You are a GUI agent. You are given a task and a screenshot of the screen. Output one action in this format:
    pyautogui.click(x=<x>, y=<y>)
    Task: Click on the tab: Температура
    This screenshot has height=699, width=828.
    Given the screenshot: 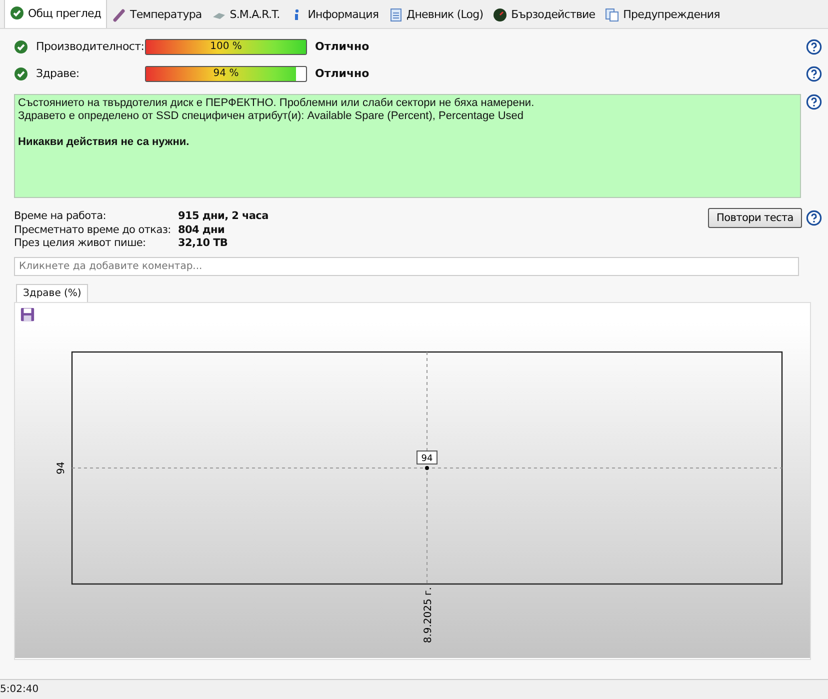 What is the action you would take?
    pyautogui.click(x=157, y=14)
    